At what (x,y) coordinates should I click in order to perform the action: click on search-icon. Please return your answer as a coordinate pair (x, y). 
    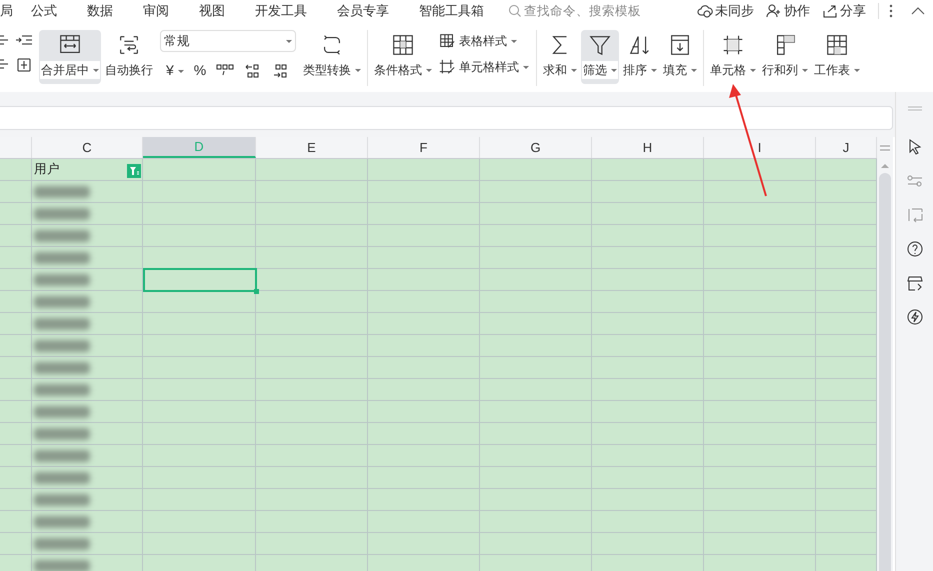
    Looking at the image, I should click on (515, 11).